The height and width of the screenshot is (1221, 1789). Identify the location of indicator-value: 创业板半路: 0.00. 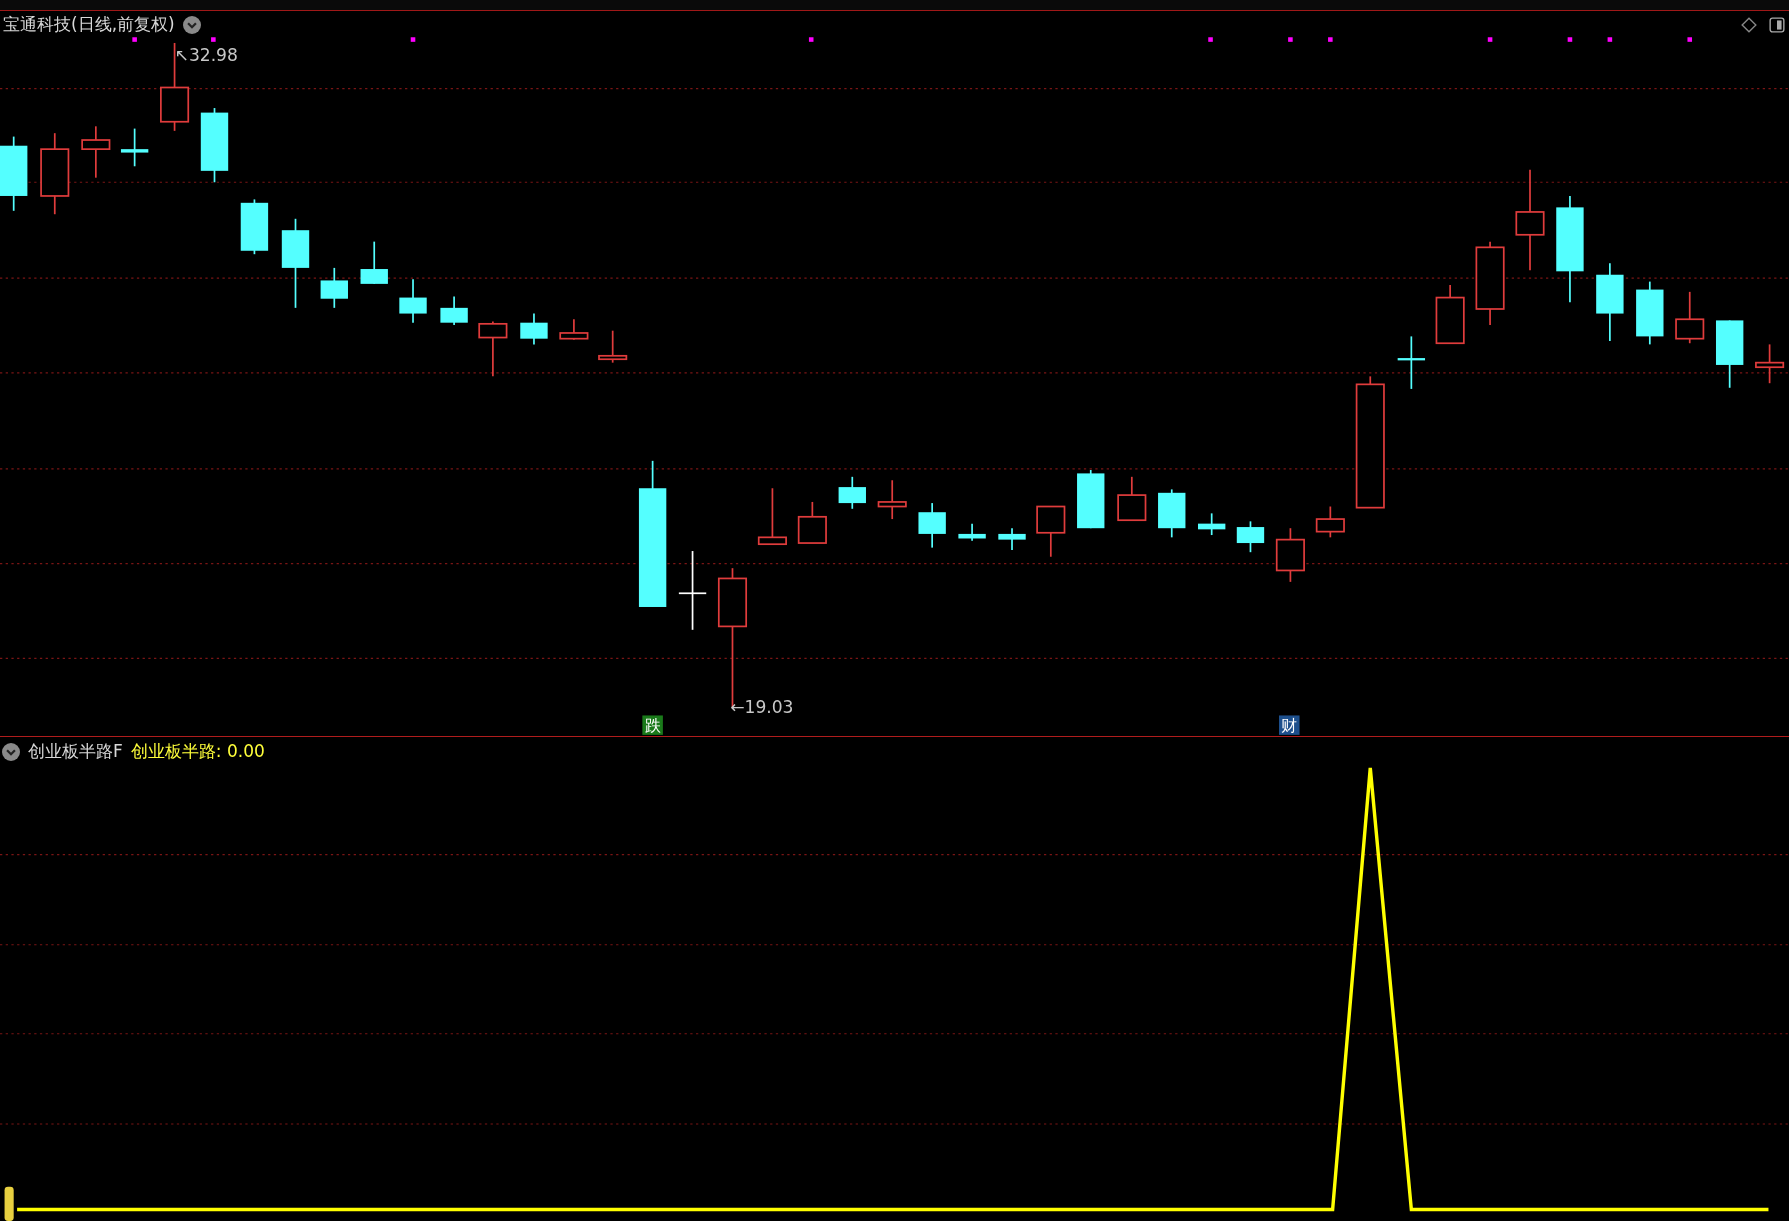
(197, 751).